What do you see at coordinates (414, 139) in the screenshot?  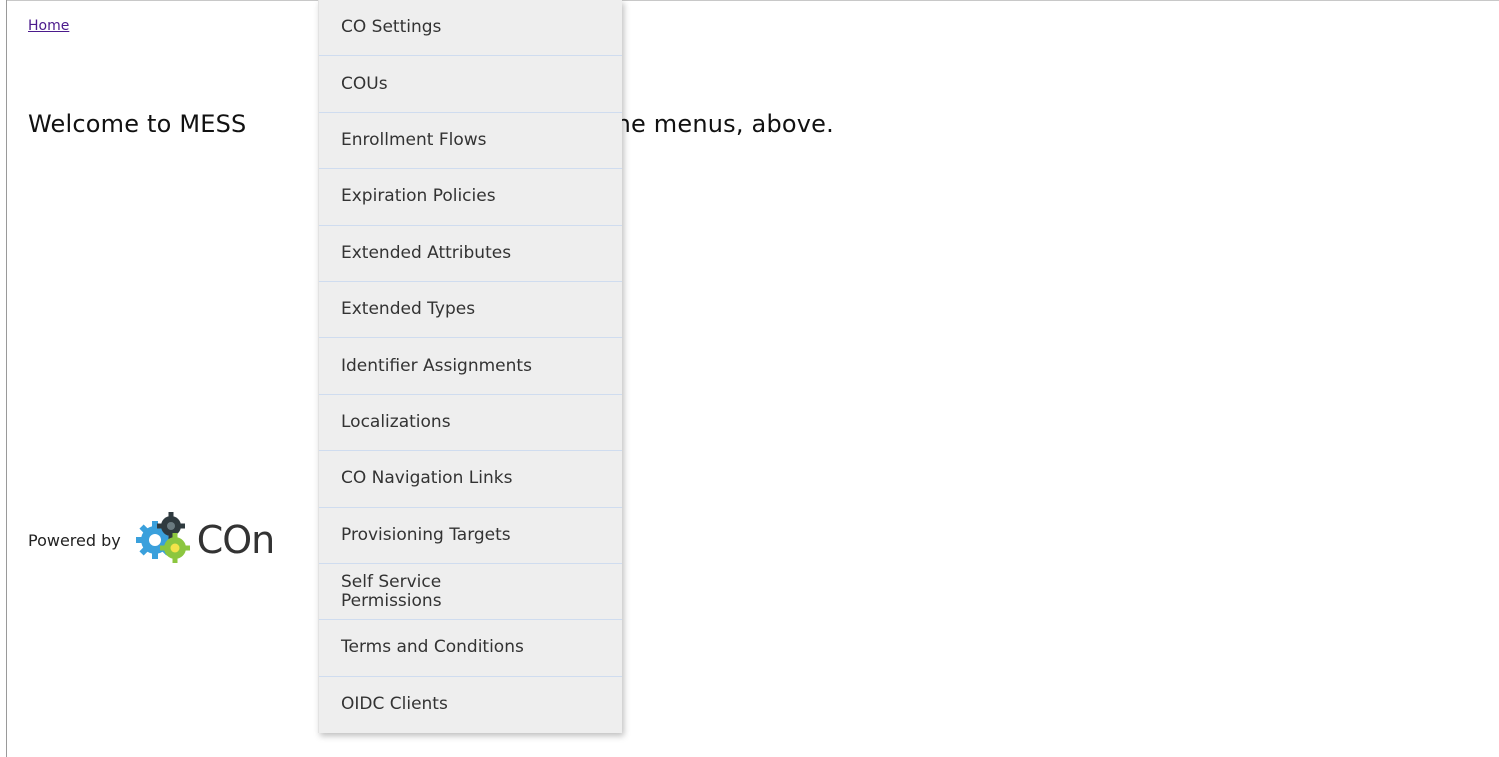 I see `menu-item-label: Enrollment Flows` at bounding box center [414, 139].